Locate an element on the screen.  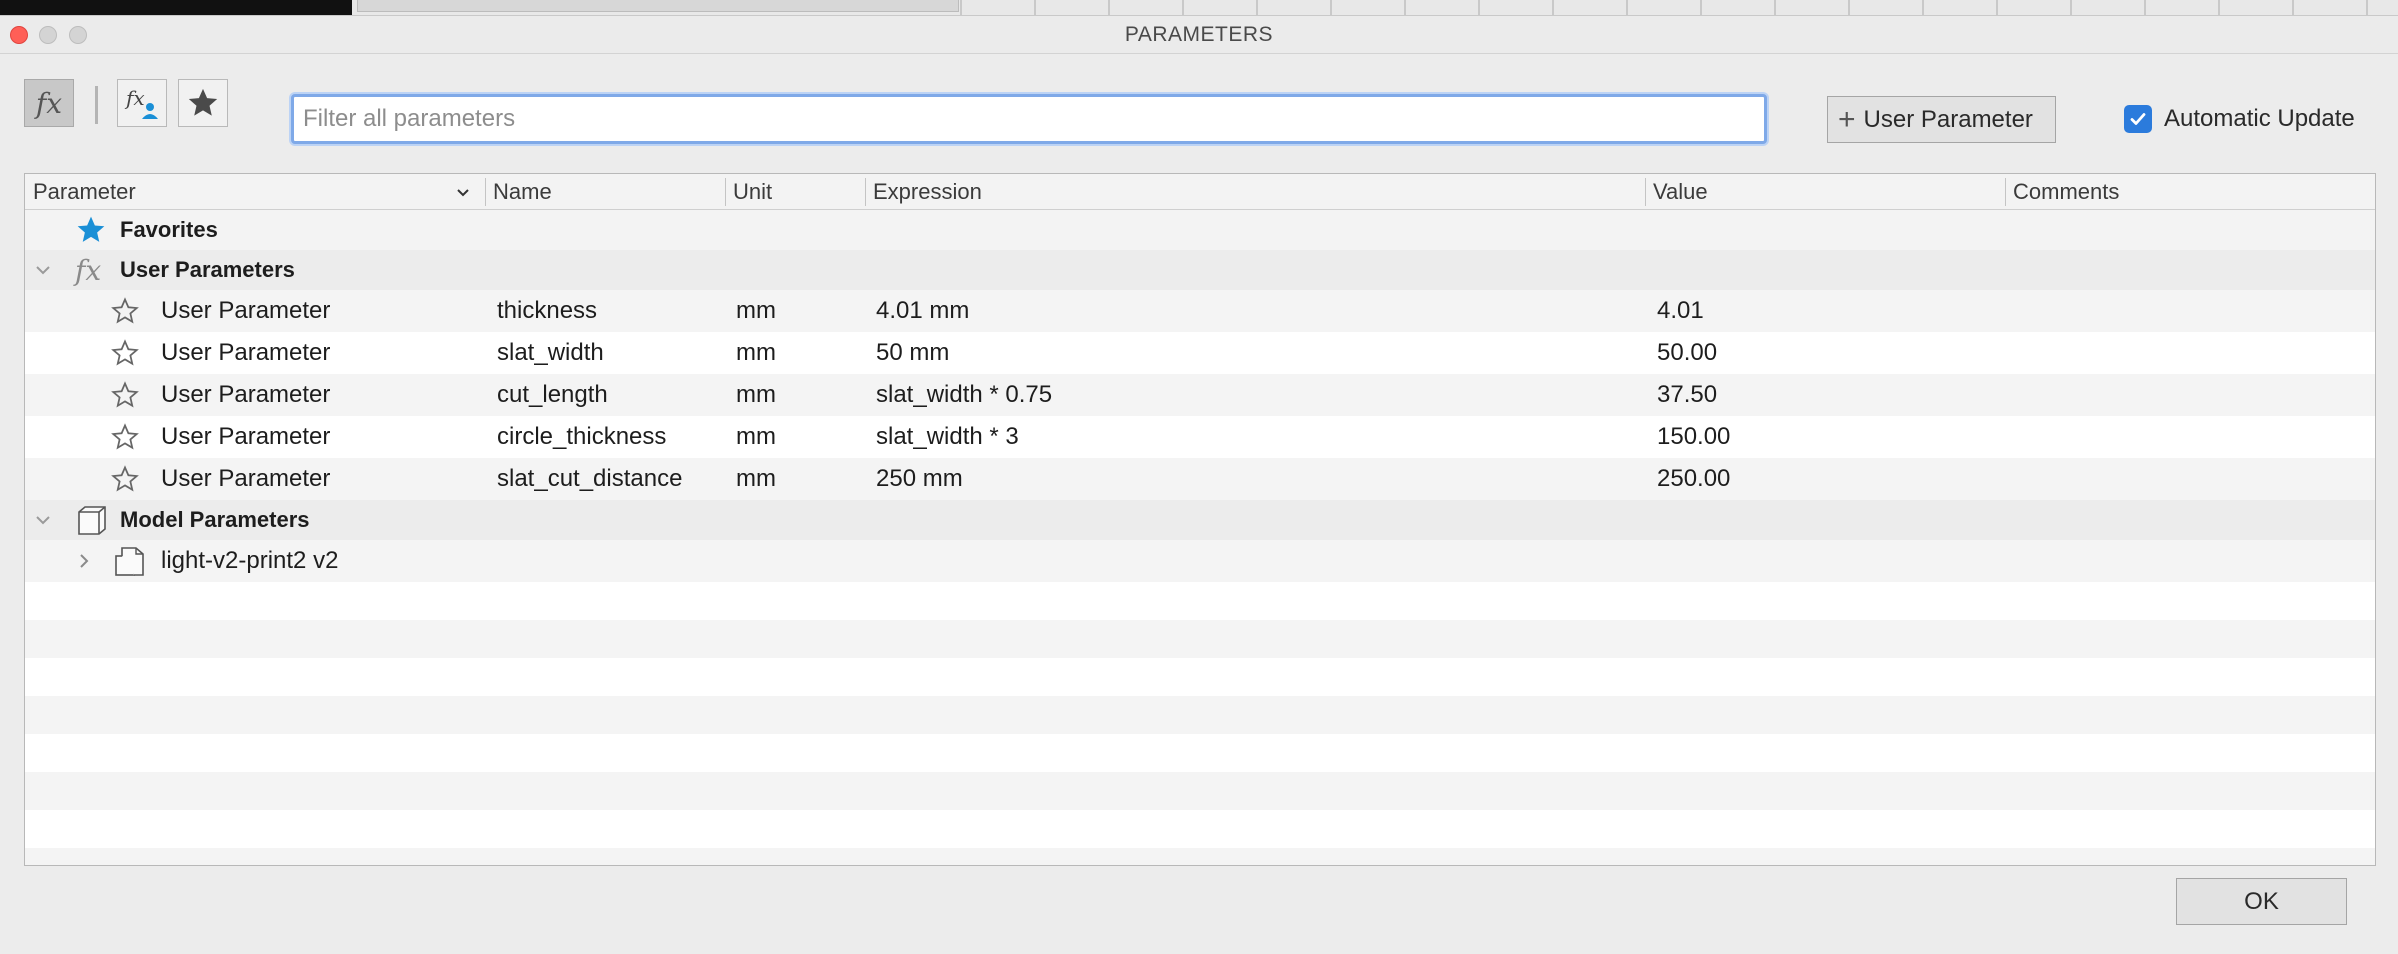
group-row-model-parameters: Model Parameters is located at coordinates (1200, 520).